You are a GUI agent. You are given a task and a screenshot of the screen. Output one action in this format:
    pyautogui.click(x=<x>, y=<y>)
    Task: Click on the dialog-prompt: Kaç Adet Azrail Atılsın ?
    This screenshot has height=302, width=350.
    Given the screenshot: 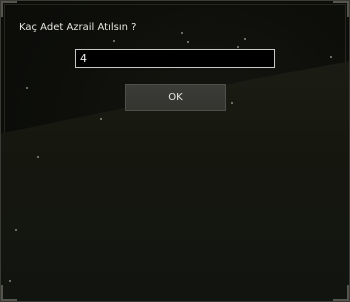 What is the action you would take?
    pyautogui.click(x=78, y=27)
    